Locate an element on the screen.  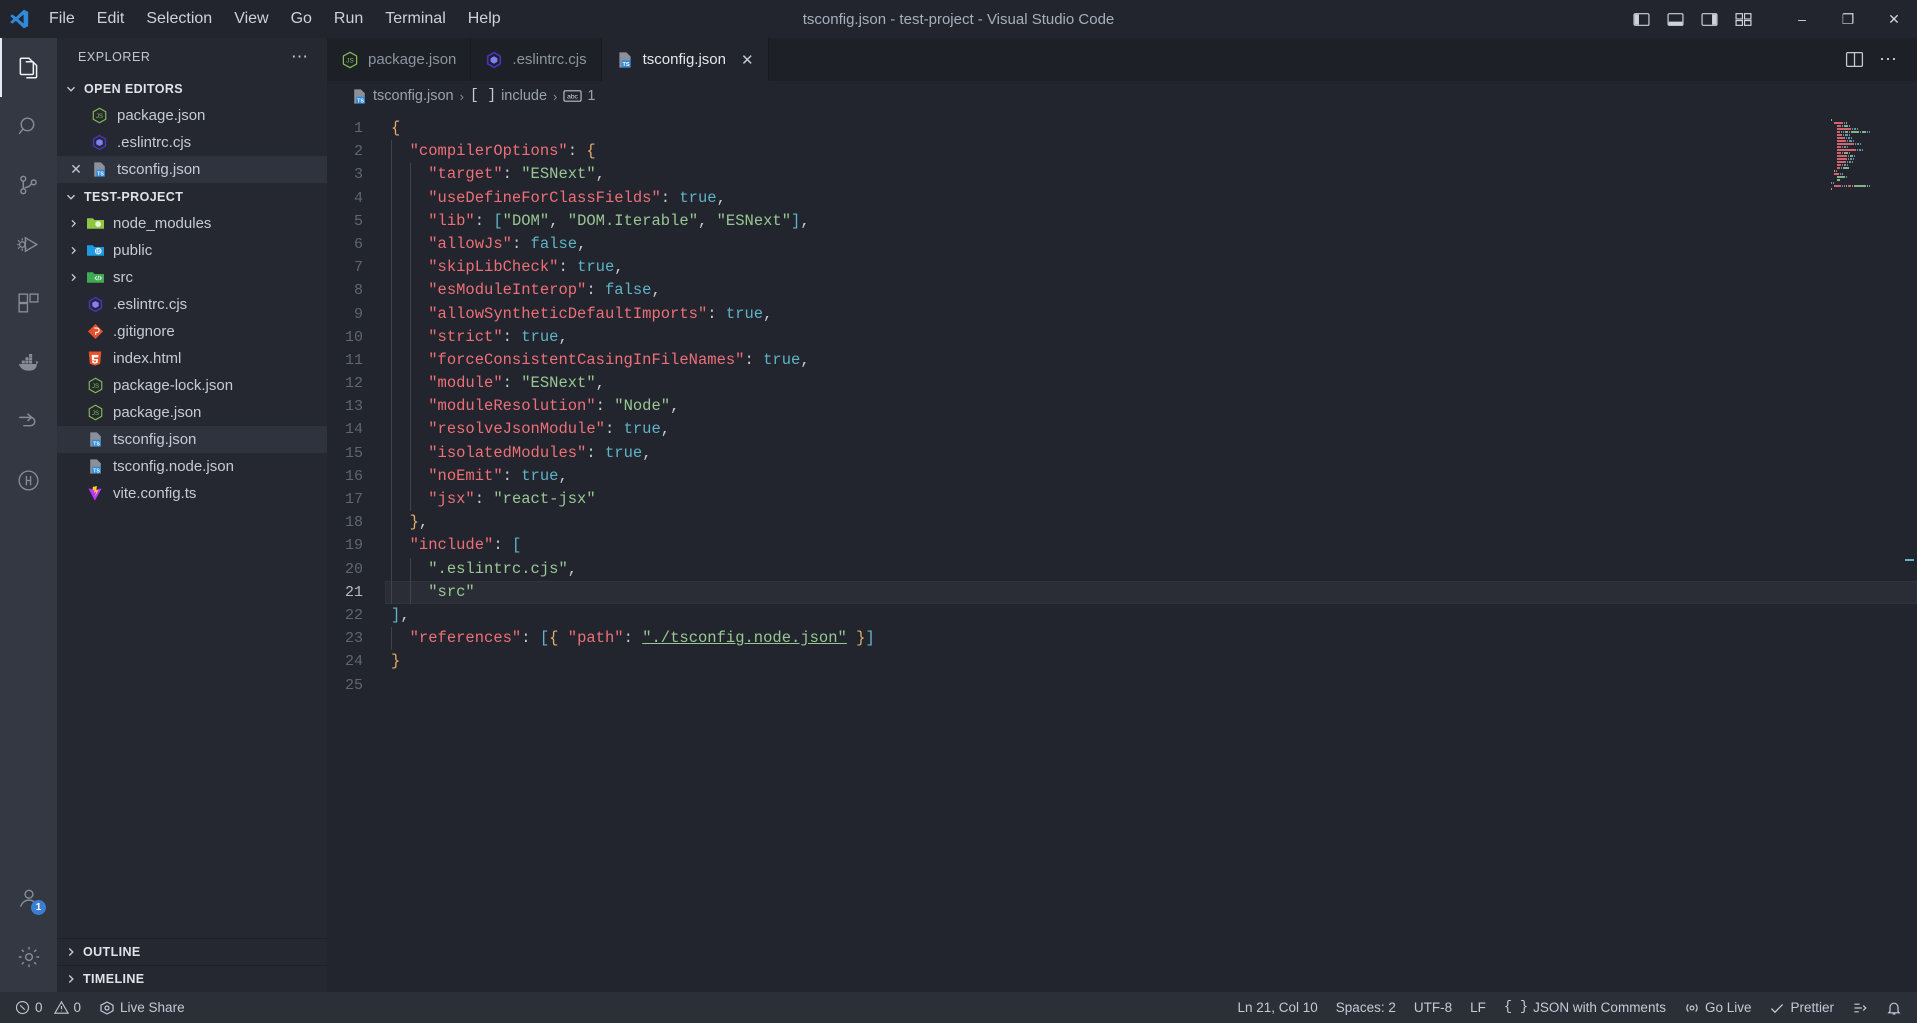
toggle-secondary-sidebar-icon is located at coordinates (1709, 19).